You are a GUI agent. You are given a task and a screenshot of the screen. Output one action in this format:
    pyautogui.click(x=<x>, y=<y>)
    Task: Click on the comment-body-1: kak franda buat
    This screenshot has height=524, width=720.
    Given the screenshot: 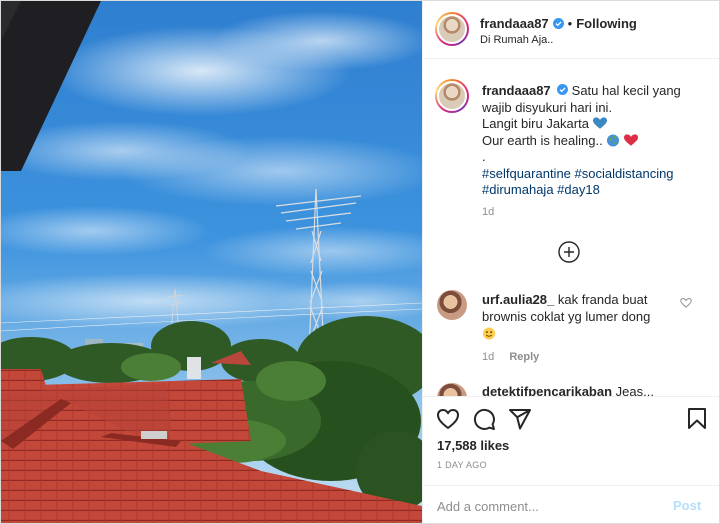 What is the action you would take?
    pyautogui.click(x=602, y=299)
    